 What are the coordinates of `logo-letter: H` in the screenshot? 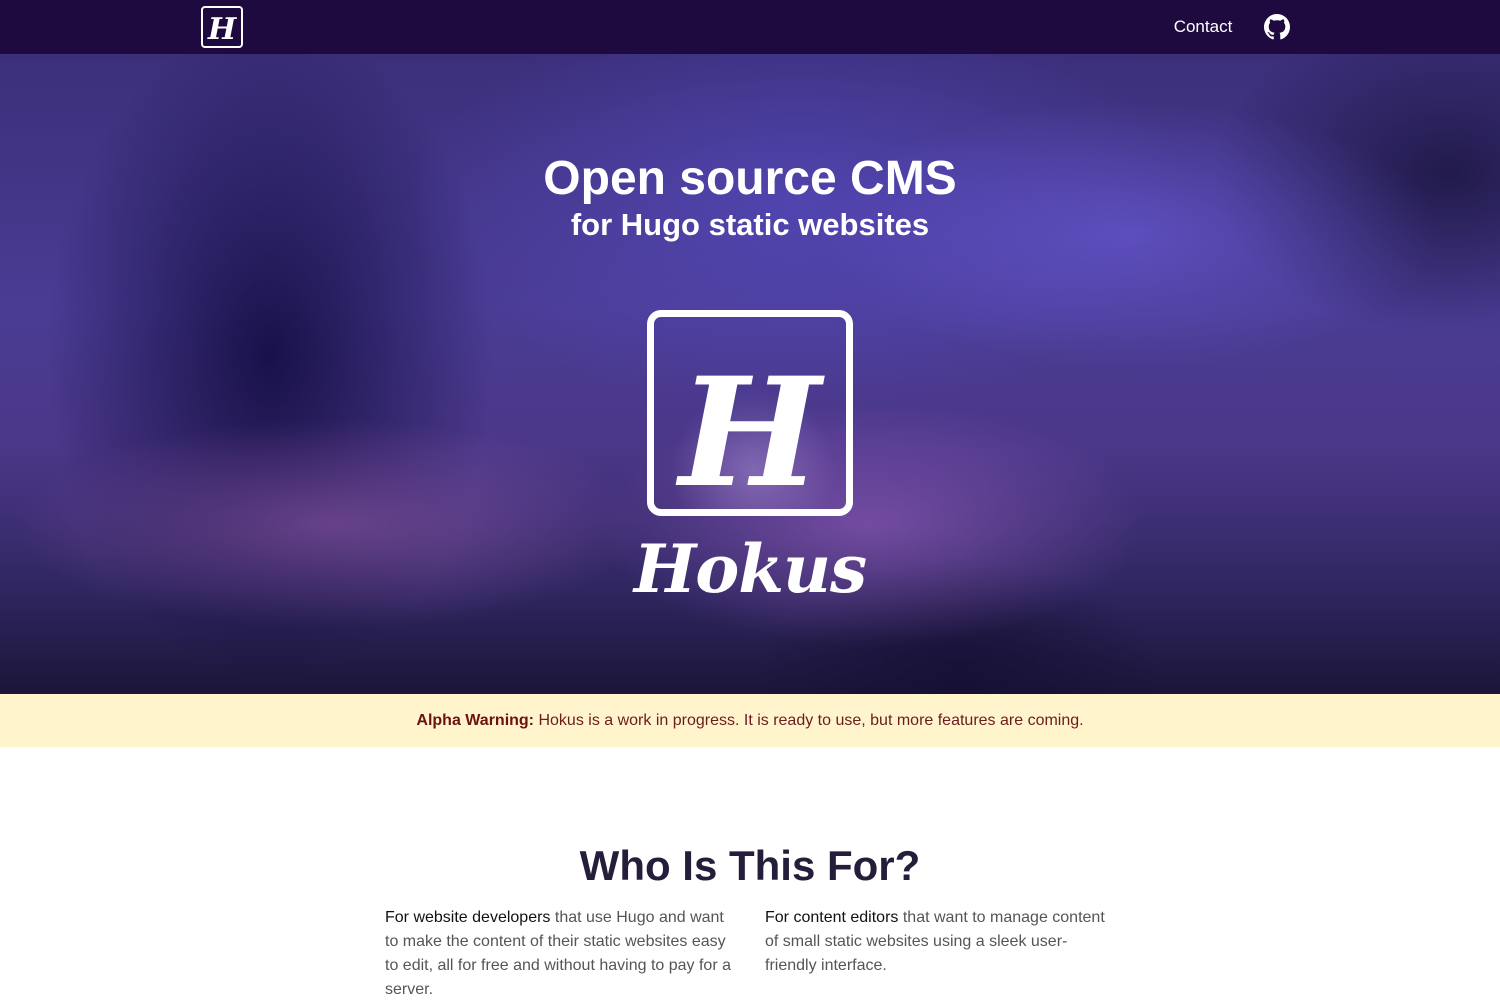 It's located at (222, 29).